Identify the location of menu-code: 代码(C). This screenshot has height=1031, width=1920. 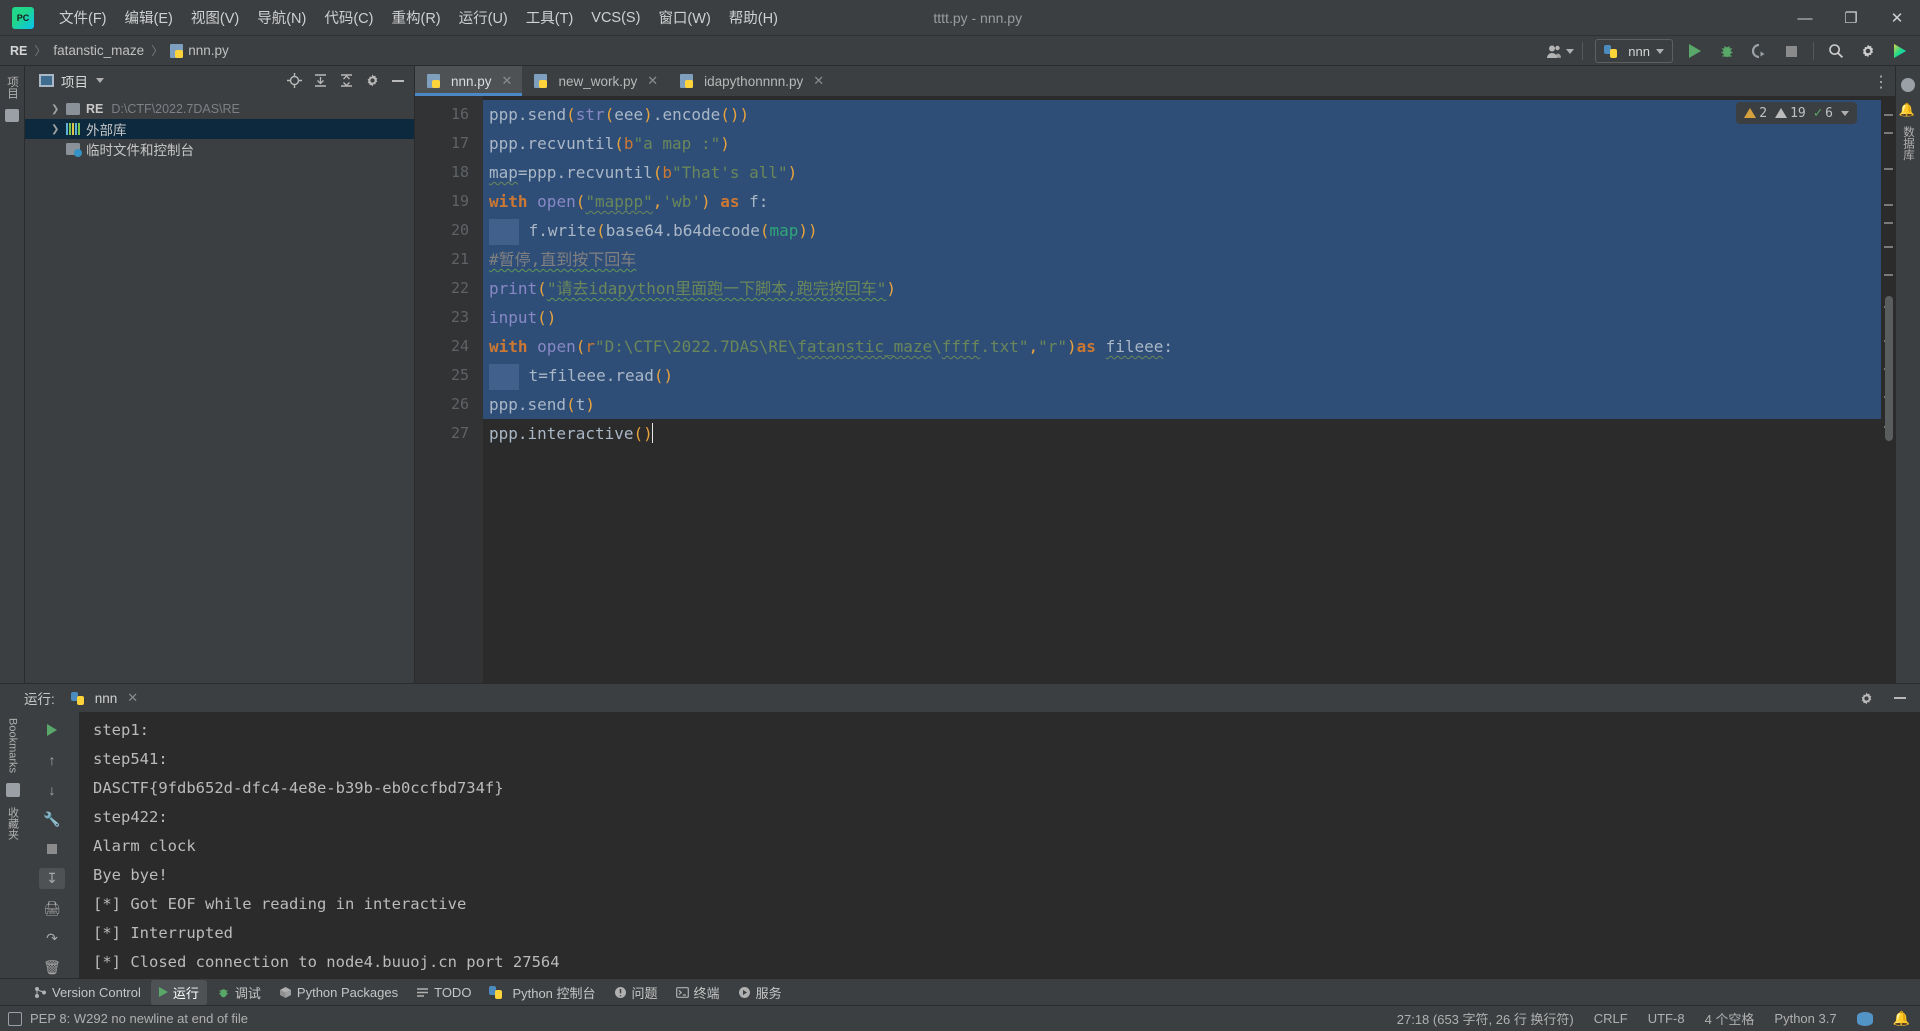
(348, 17).